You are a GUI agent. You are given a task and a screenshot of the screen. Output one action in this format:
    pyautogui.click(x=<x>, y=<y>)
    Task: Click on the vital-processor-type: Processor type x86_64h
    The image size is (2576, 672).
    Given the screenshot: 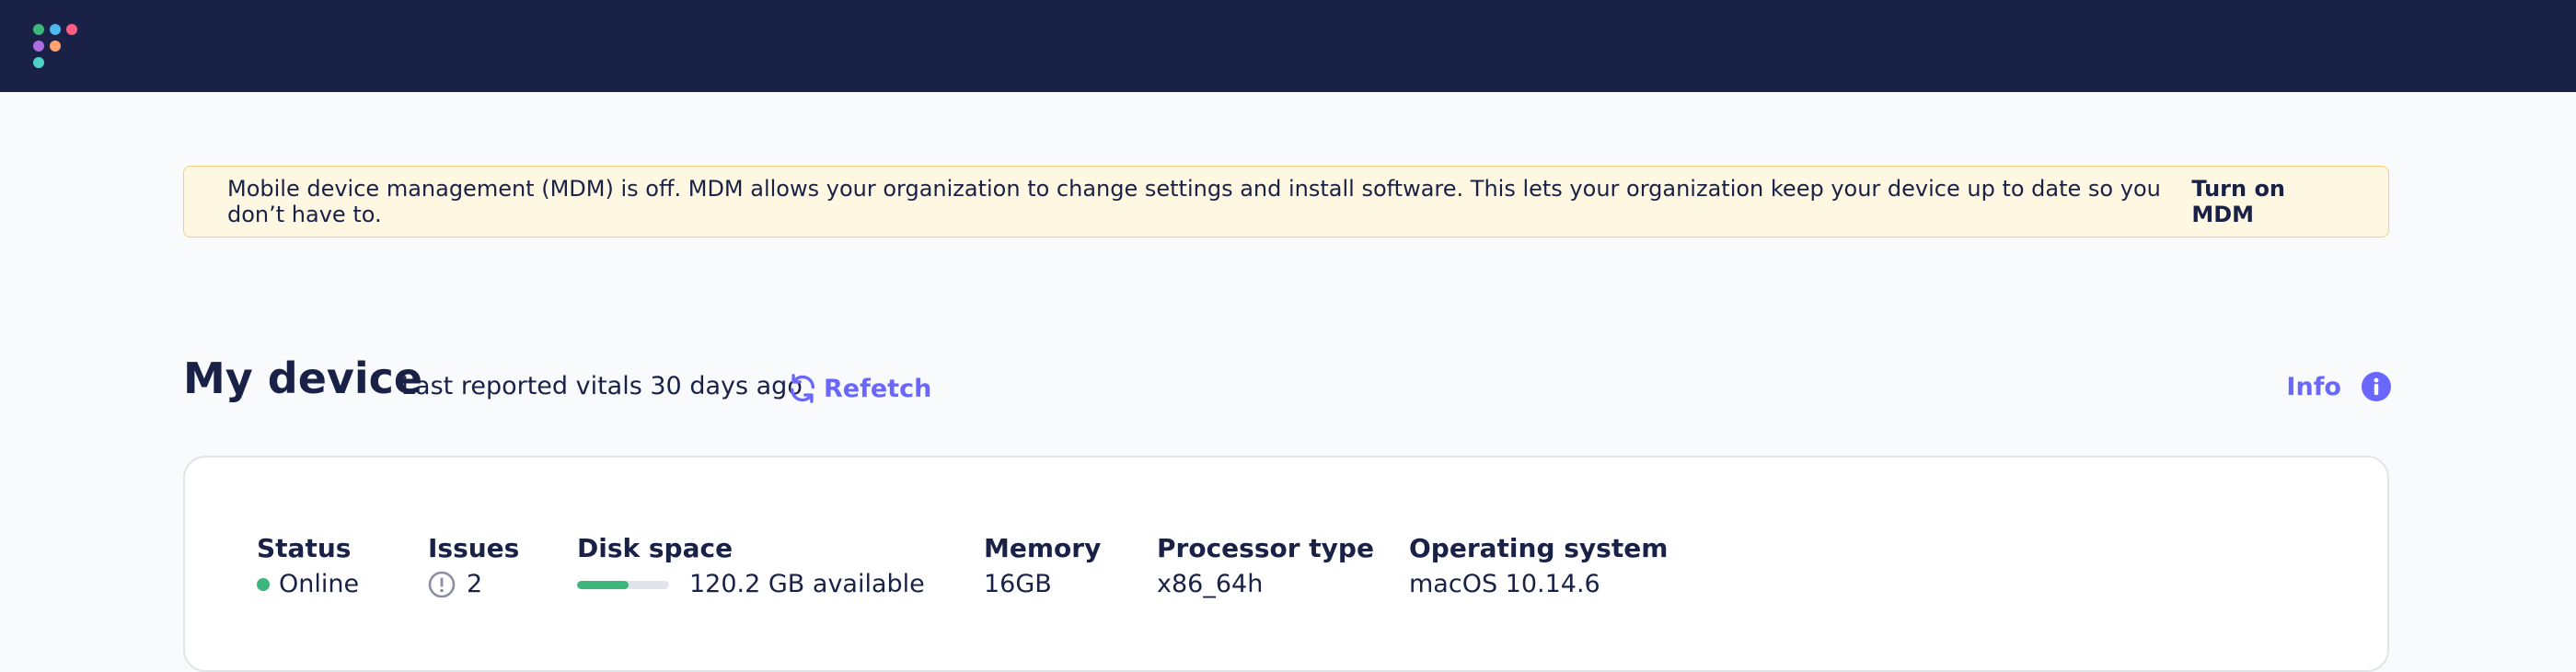 What is the action you would take?
    pyautogui.click(x=1265, y=567)
    